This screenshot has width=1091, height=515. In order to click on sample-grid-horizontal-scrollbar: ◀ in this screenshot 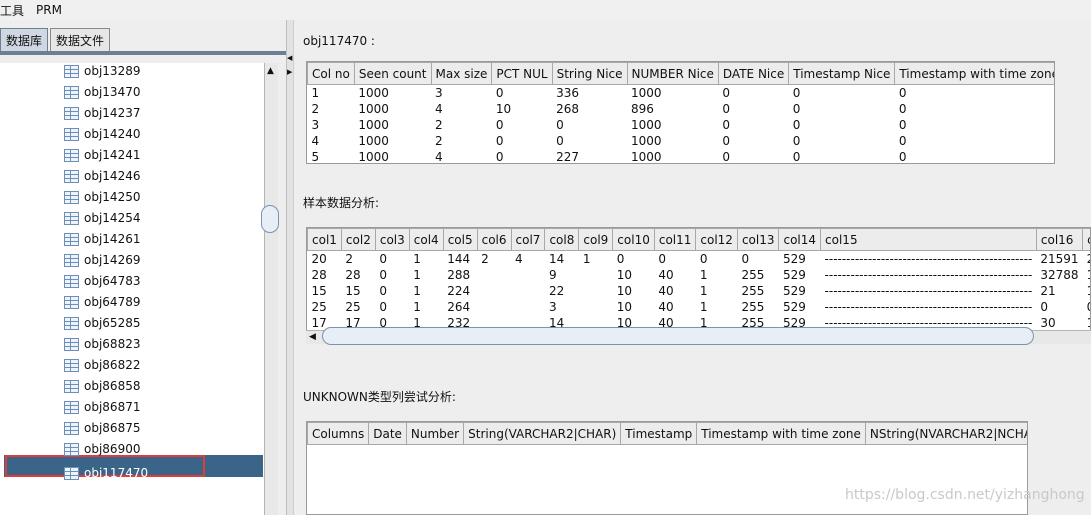, I will do `click(698, 336)`.